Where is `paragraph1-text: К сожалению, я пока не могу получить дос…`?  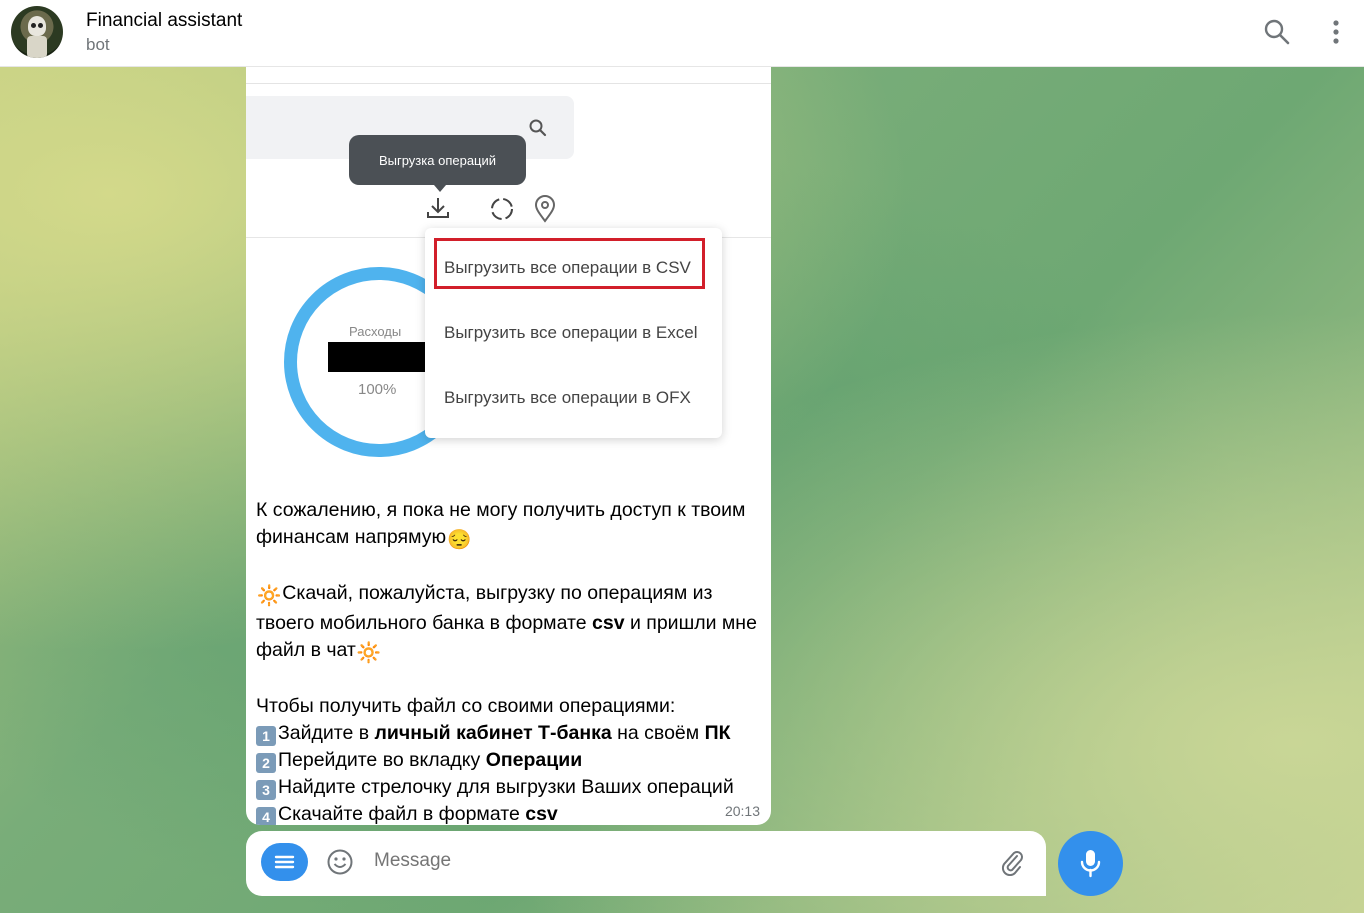
paragraph1-text: К сожалению, я пока не могу получить дос… is located at coordinates (501, 523).